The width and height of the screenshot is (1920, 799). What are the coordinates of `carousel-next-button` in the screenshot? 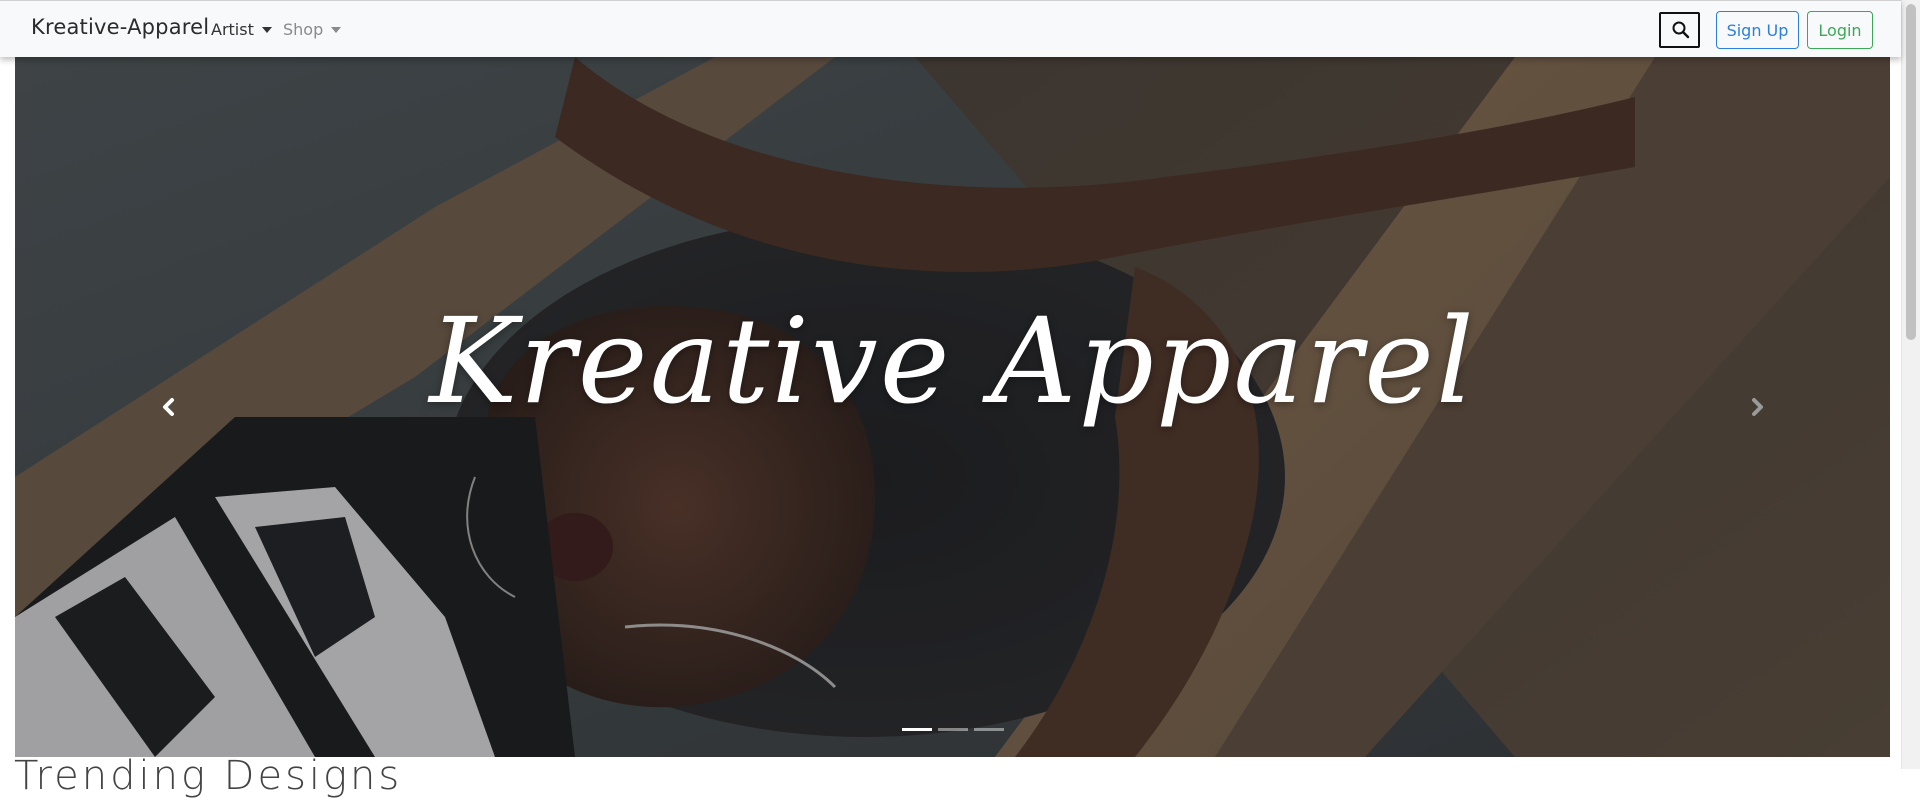 It's located at (1758, 407).